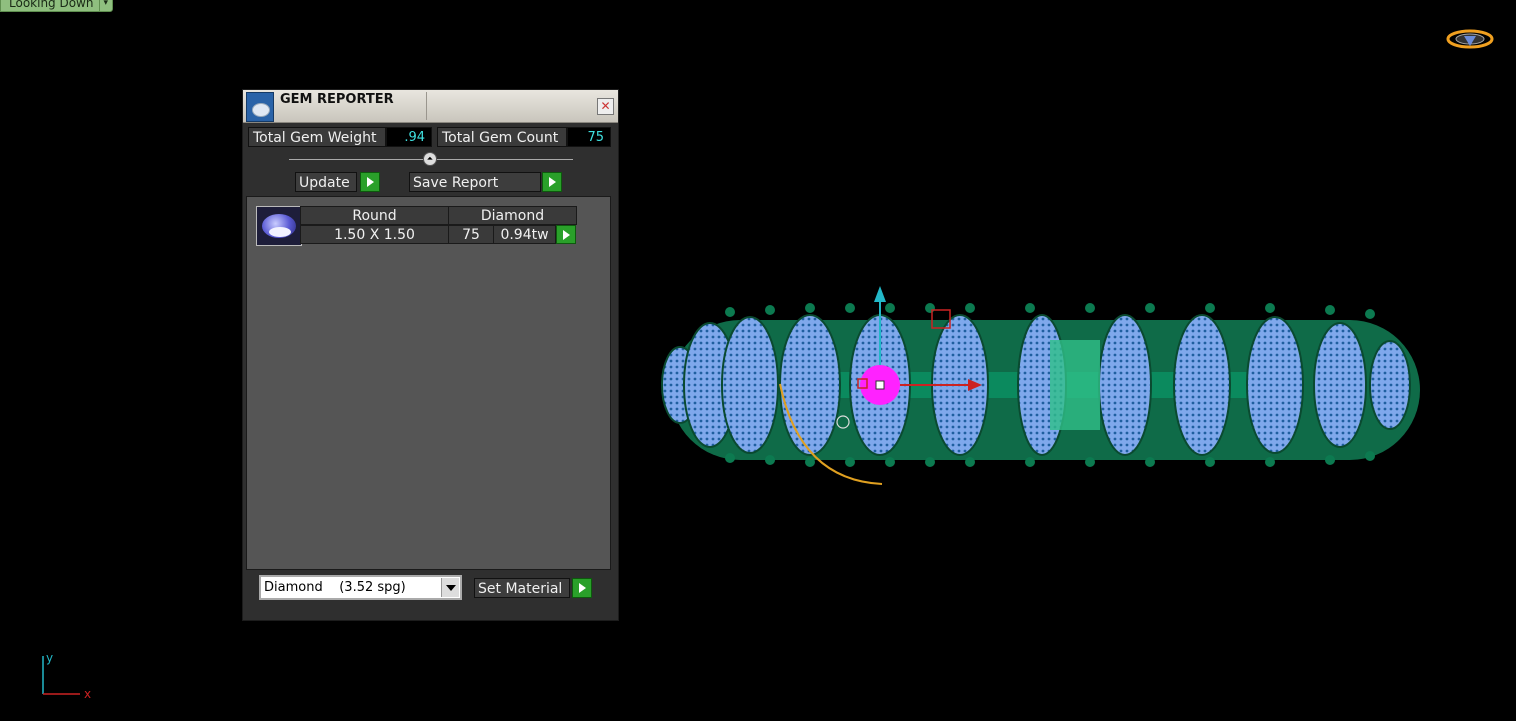  Describe the element at coordinates (374, 234) in the screenshot. I see `gem-size-cell: 1.50 X 1.50` at that location.